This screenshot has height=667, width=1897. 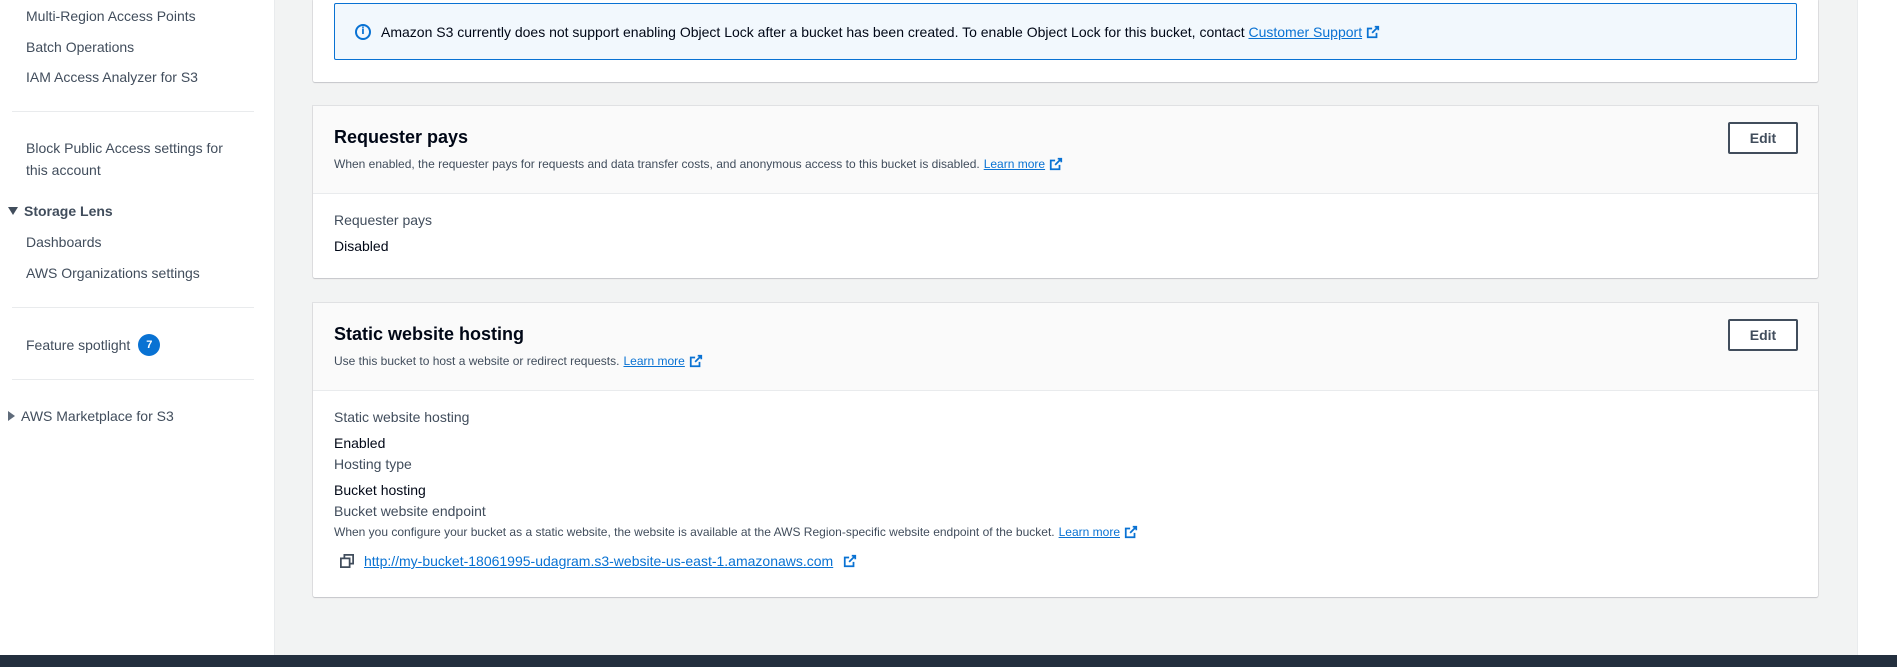 I want to click on requester-pays-edit-button: Edit, so click(x=1763, y=138).